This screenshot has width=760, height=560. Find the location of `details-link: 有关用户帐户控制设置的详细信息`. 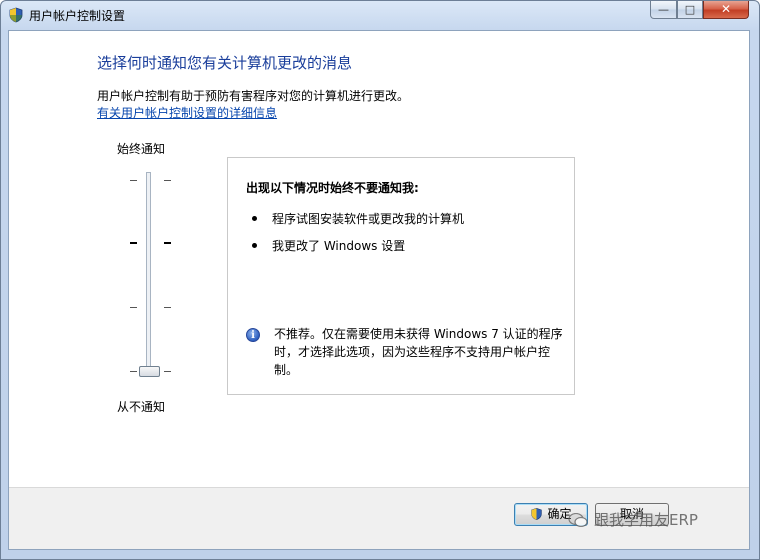

details-link: 有关用户帐户控制设置的详细信息 is located at coordinates (187, 112).